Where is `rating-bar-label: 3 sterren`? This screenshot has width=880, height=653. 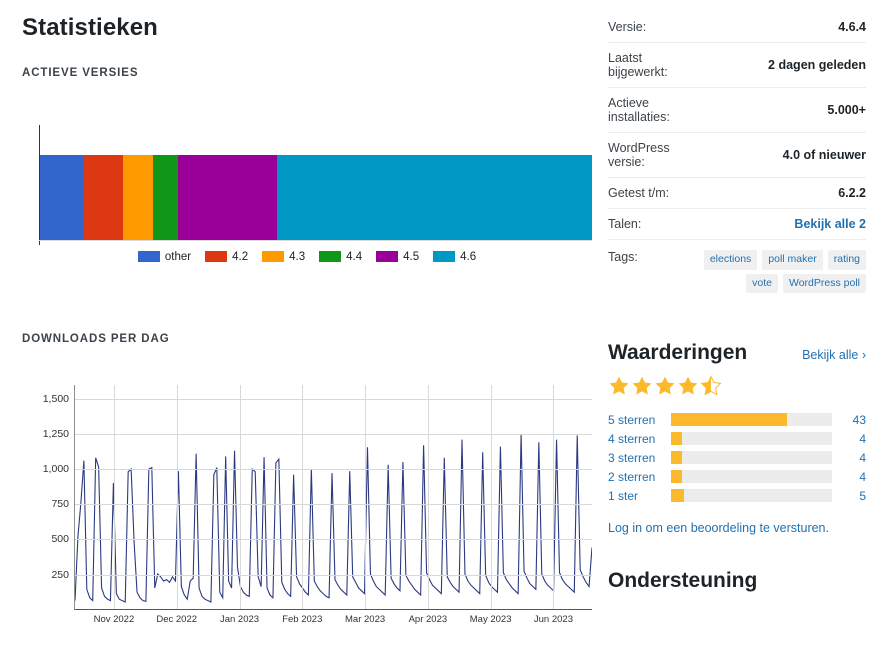
rating-bar-label: 3 sterren is located at coordinates (639, 458).